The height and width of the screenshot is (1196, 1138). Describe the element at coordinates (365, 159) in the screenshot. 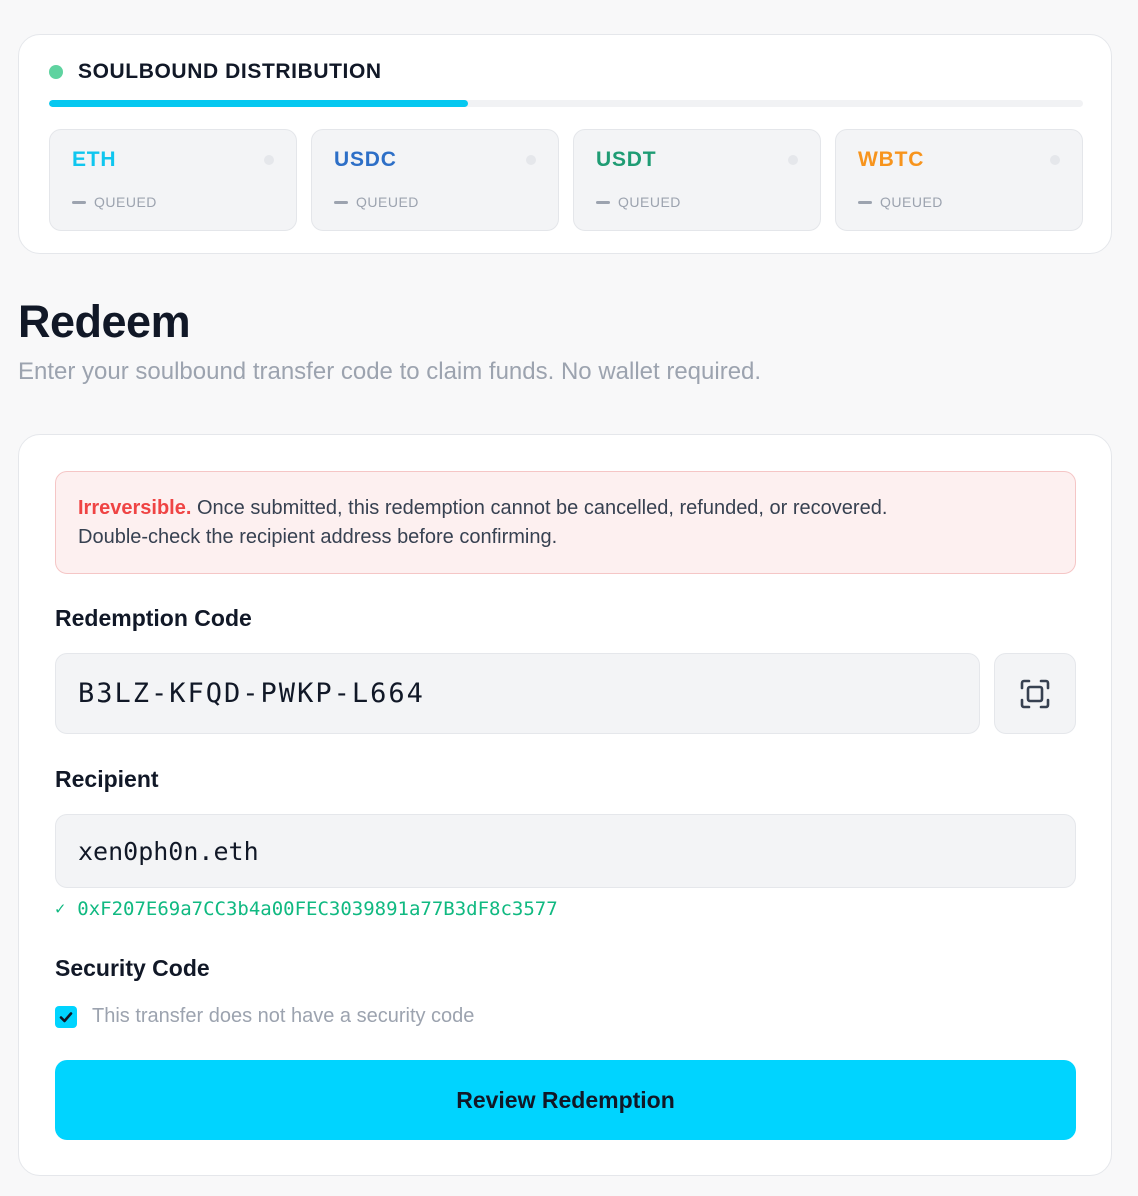

I see `token-symbol: USDC` at that location.